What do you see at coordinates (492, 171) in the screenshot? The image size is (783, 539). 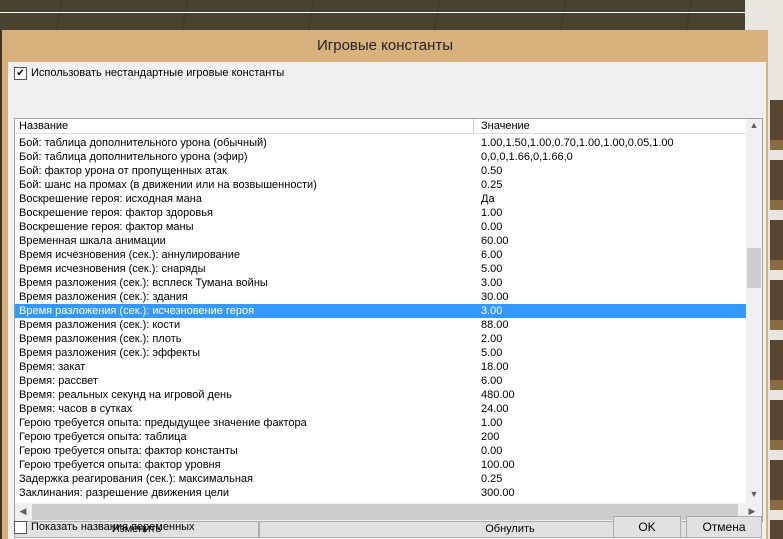 I see `row-value: 0.50` at bounding box center [492, 171].